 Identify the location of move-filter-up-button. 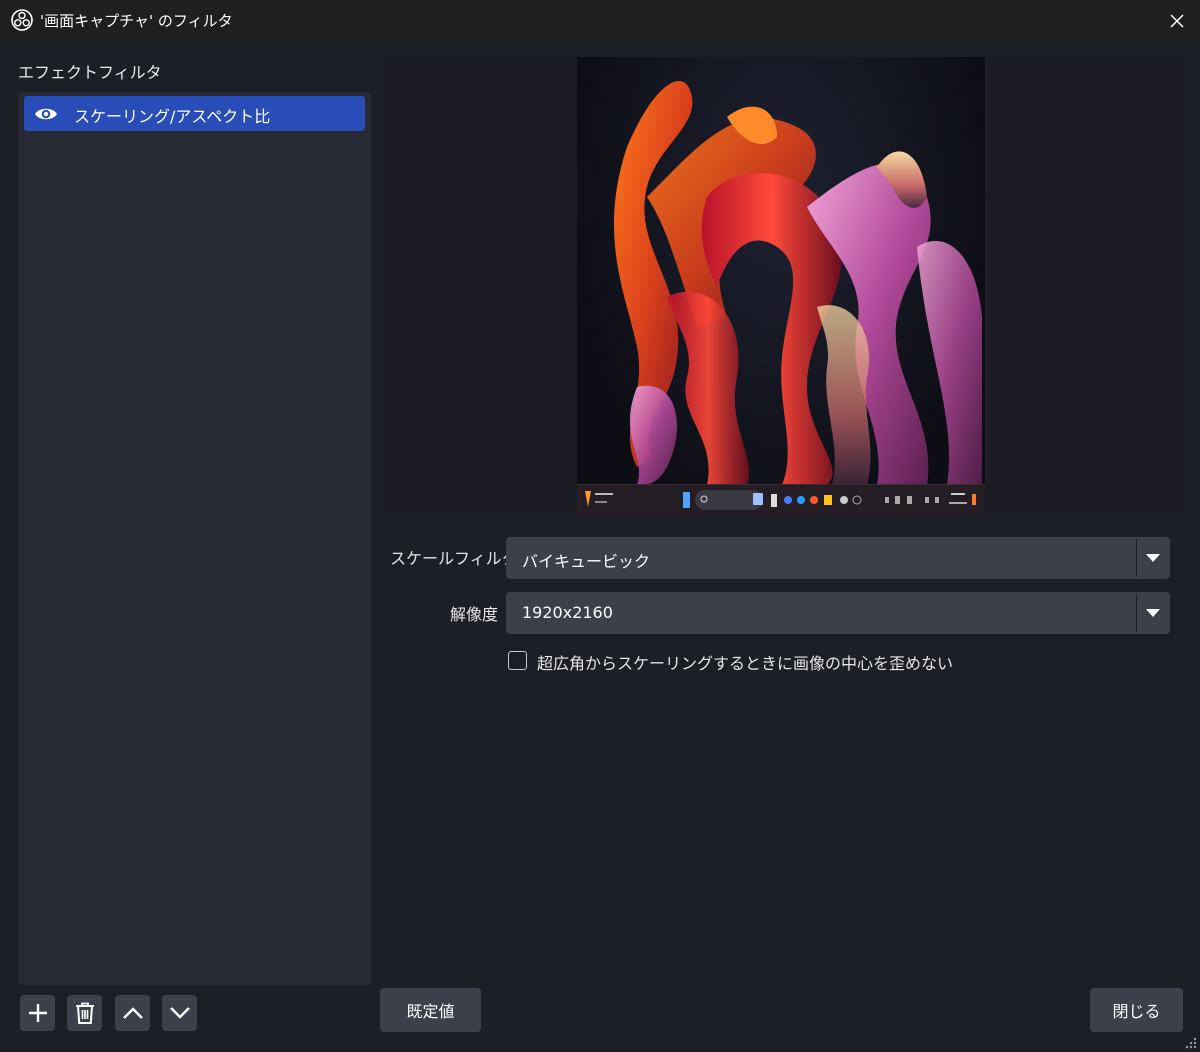
(132, 1013).